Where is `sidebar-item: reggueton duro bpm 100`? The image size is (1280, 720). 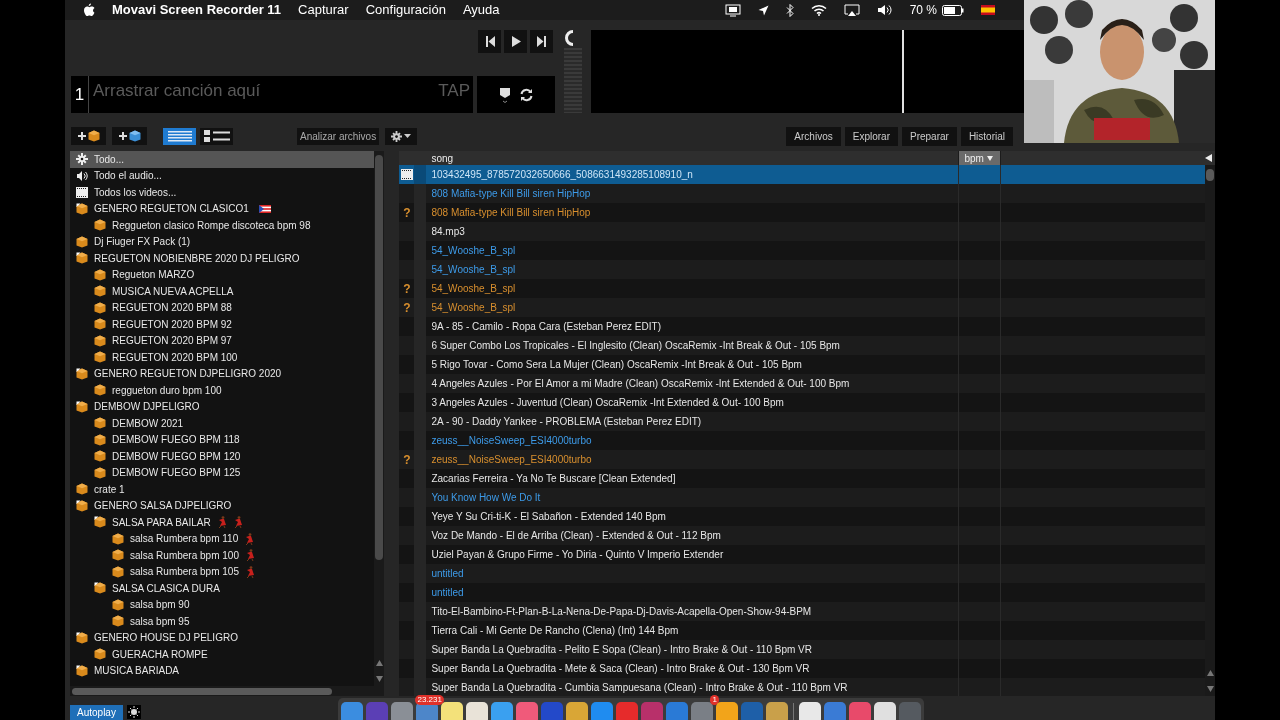 sidebar-item: reggueton duro bpm 100 is located at coordinates (222, 390).